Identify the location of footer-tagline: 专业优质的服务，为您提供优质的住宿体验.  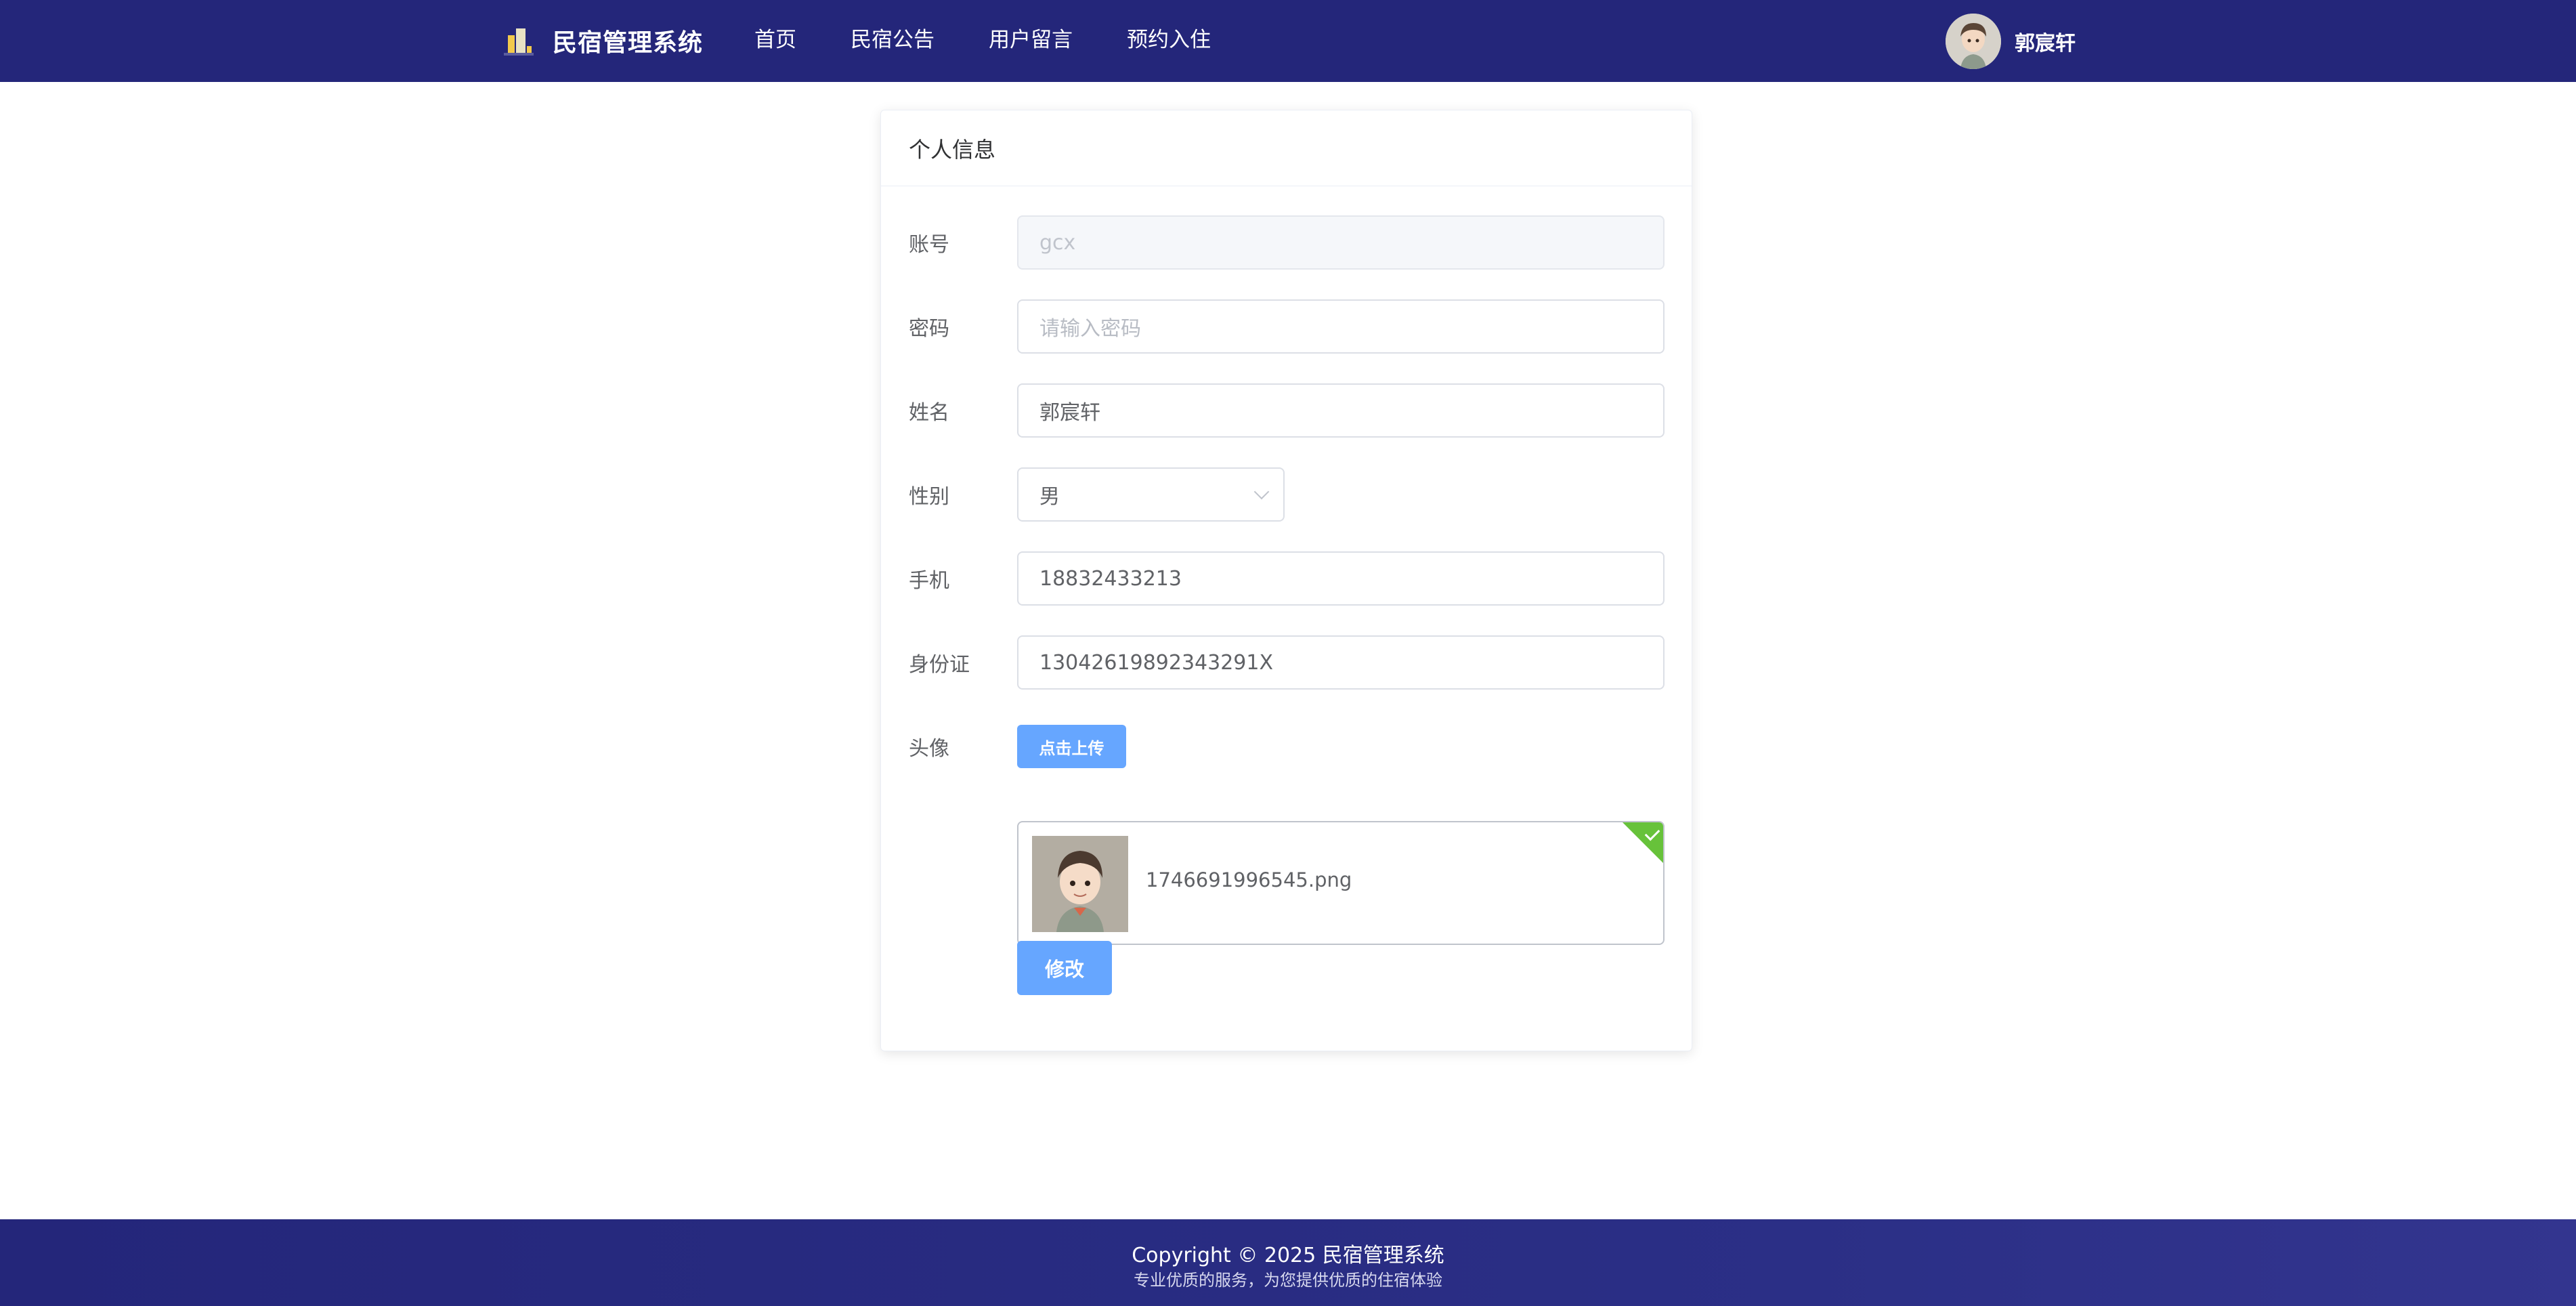
(1288, 1280).